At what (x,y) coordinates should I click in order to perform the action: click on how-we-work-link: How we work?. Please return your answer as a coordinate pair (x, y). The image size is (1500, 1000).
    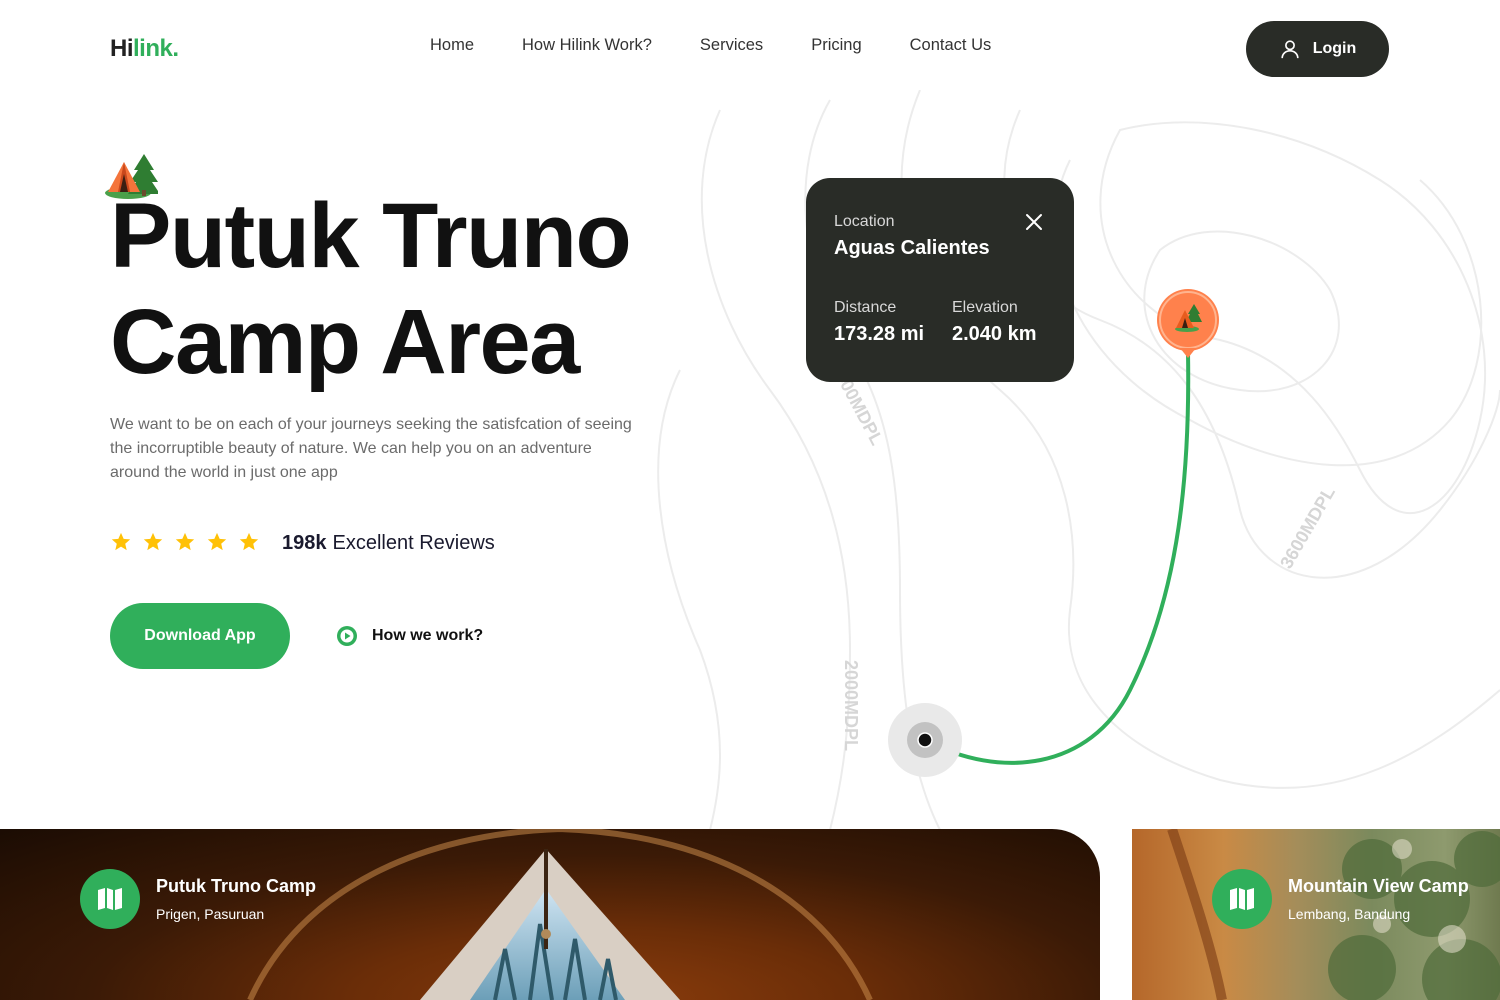
    Looking at the image, I should click on (409, 636).